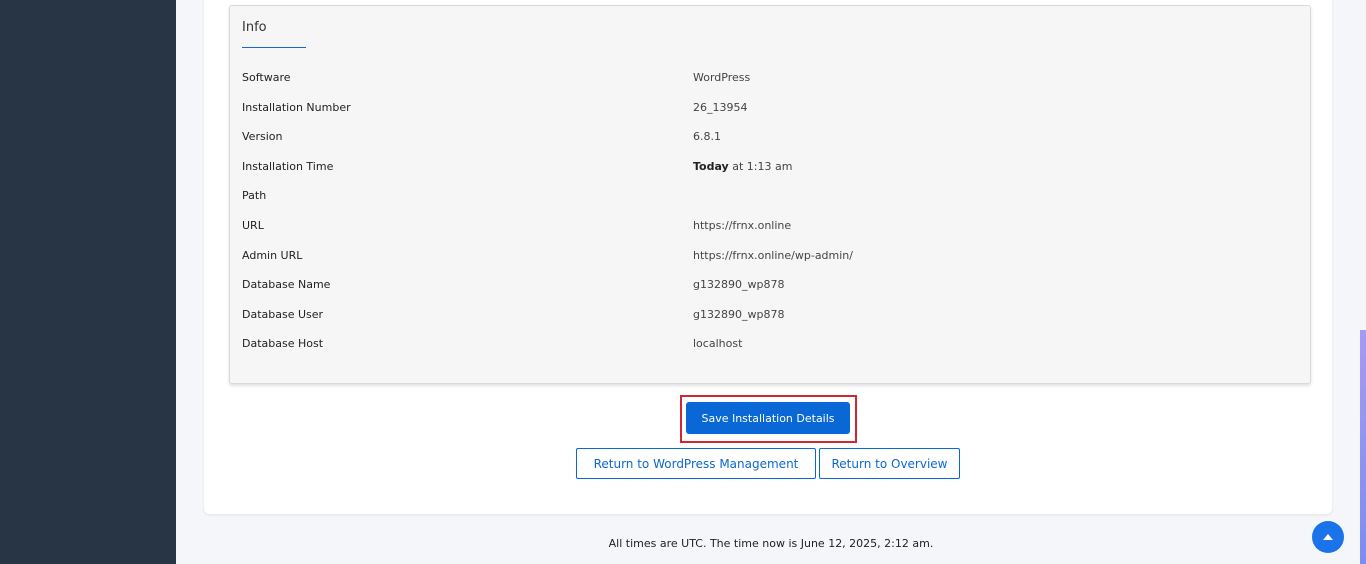 The height and width of the screenshot is (564, 1366). What do you see at coordinates (296, 107) in the screenshot?
I see `row-label: Installation Number` at bounding box center [296, 107].